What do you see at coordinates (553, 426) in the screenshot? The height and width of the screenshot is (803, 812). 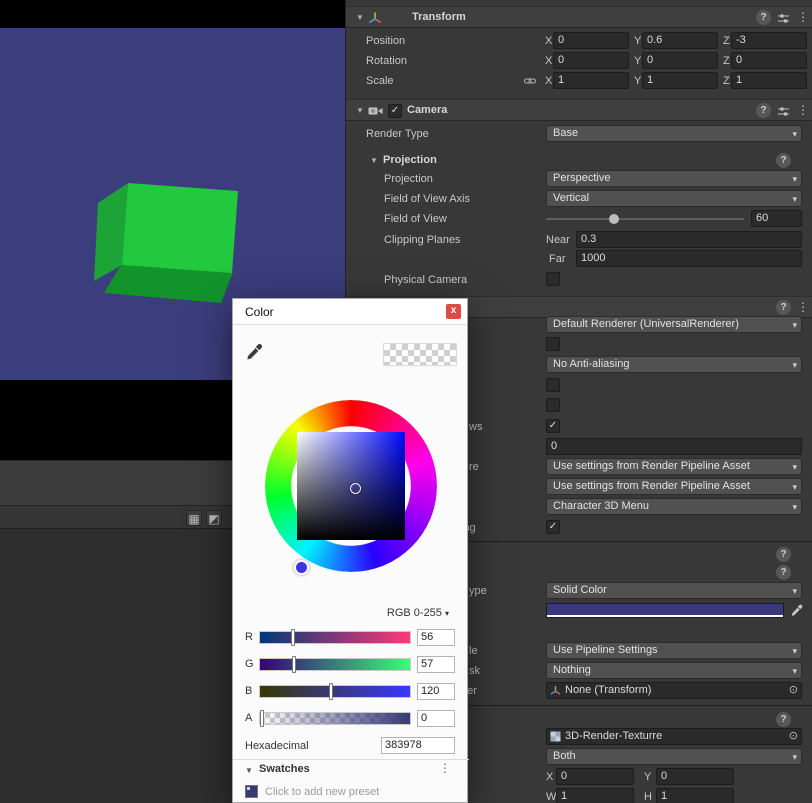 I see `shadows-checkbox: ✓` at bounding box center [553, 426].